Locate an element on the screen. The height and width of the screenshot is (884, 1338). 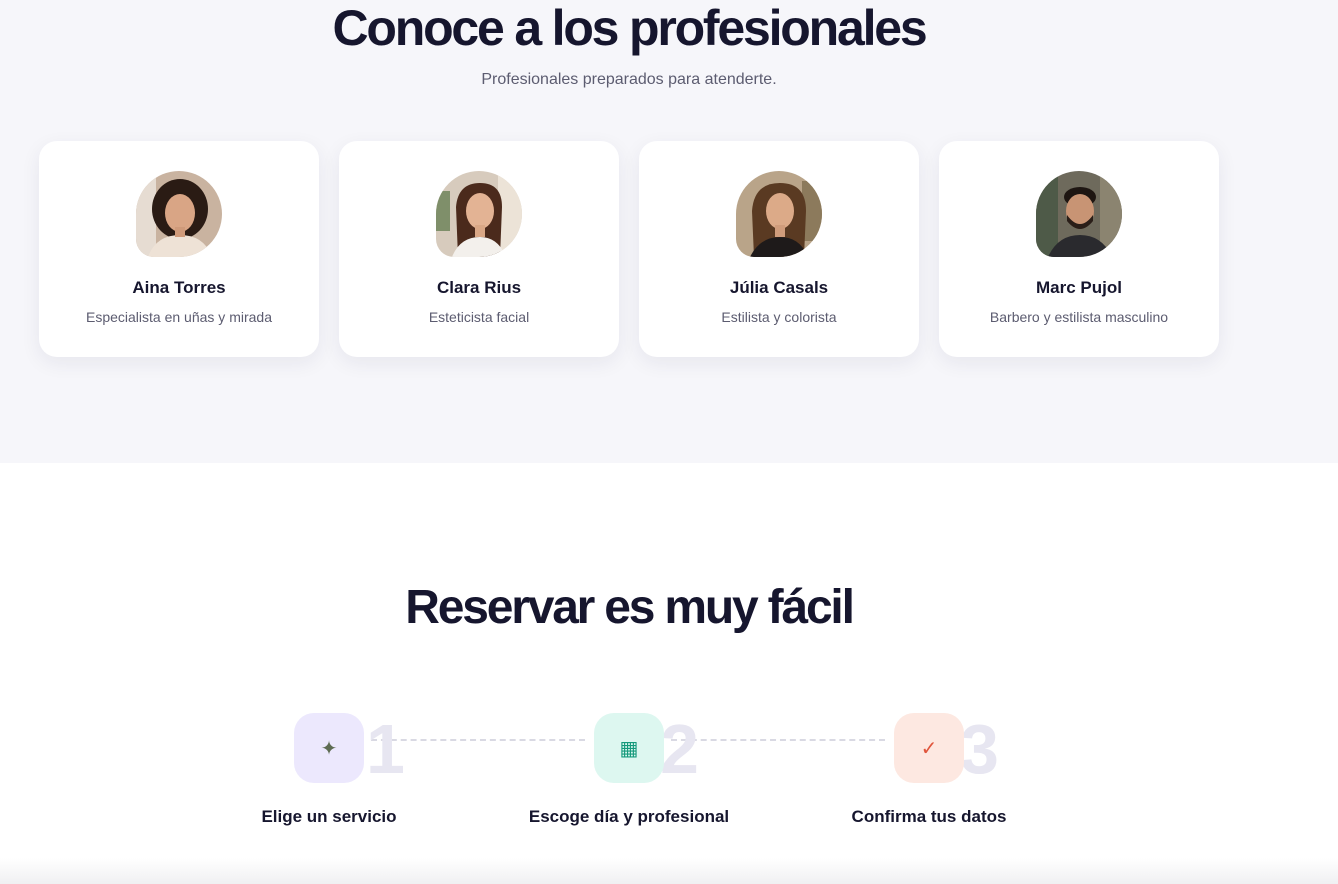
step-label: Escoge día y profesional is located at coordinates (629, 816).